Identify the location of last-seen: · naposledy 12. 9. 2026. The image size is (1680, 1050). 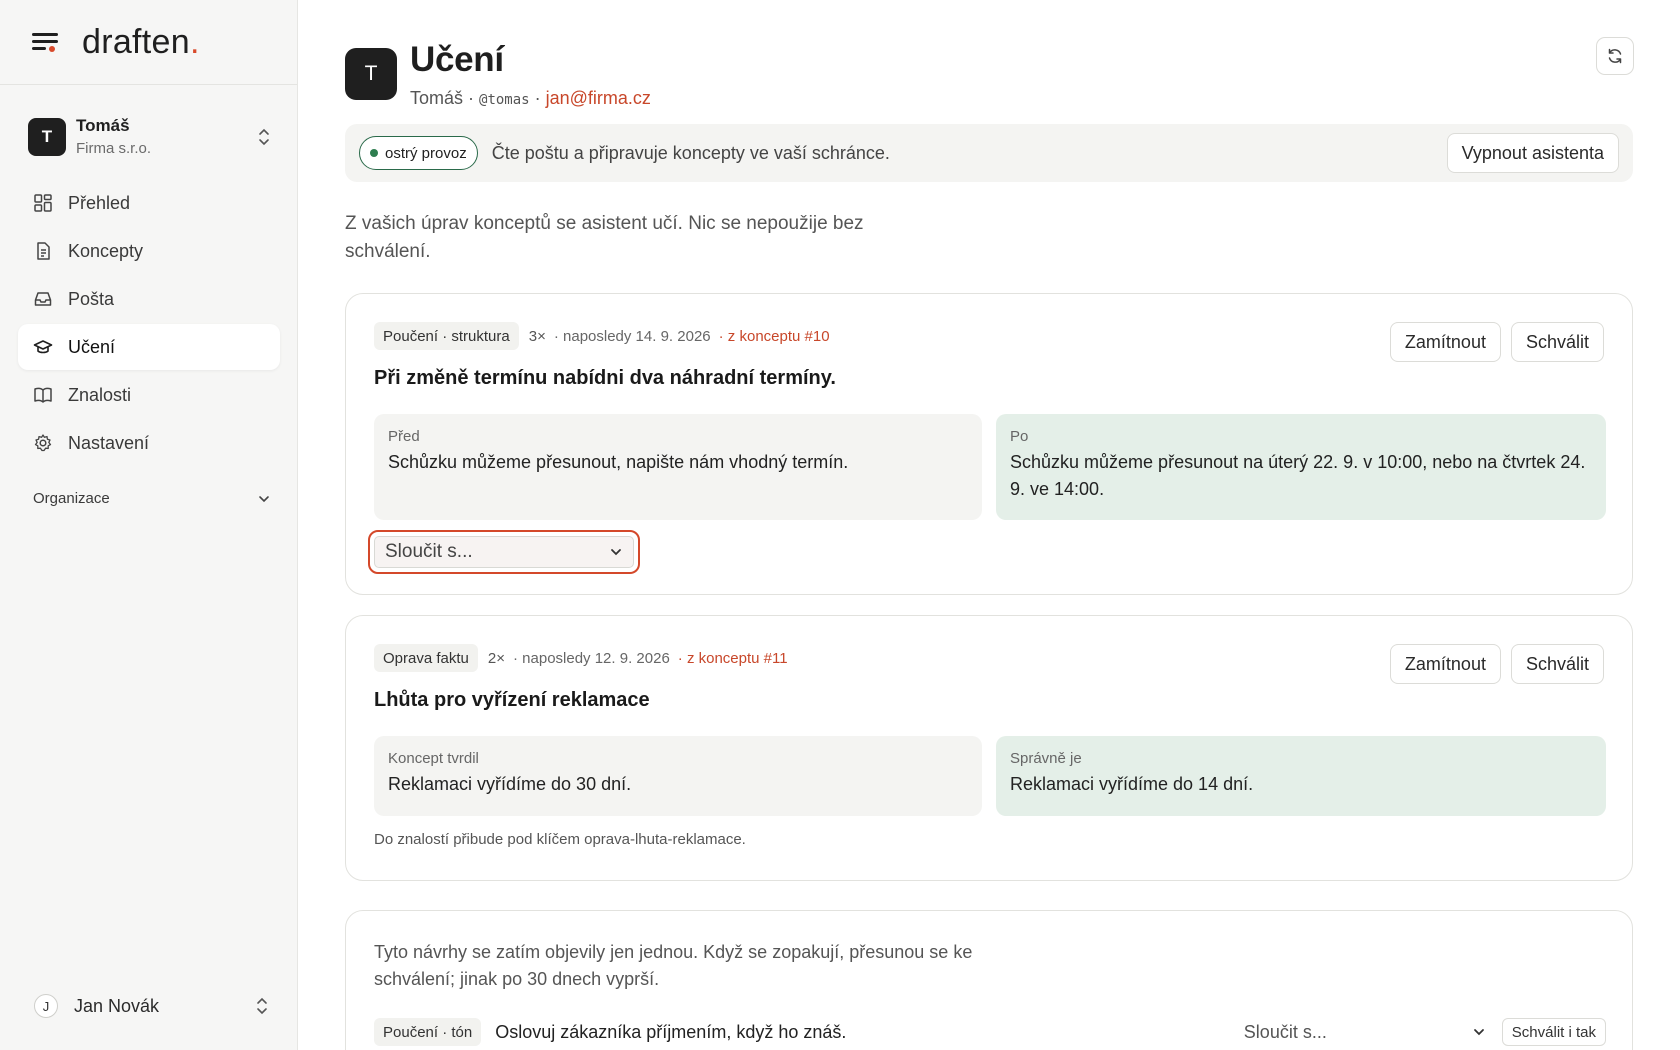
(591, 658).